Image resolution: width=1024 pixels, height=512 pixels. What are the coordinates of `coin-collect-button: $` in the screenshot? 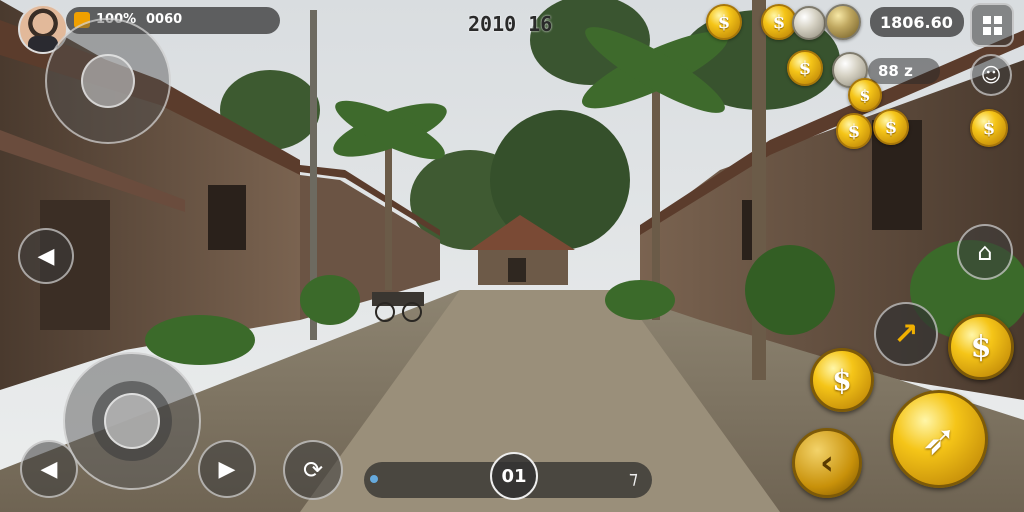 It's located at (842, 380).